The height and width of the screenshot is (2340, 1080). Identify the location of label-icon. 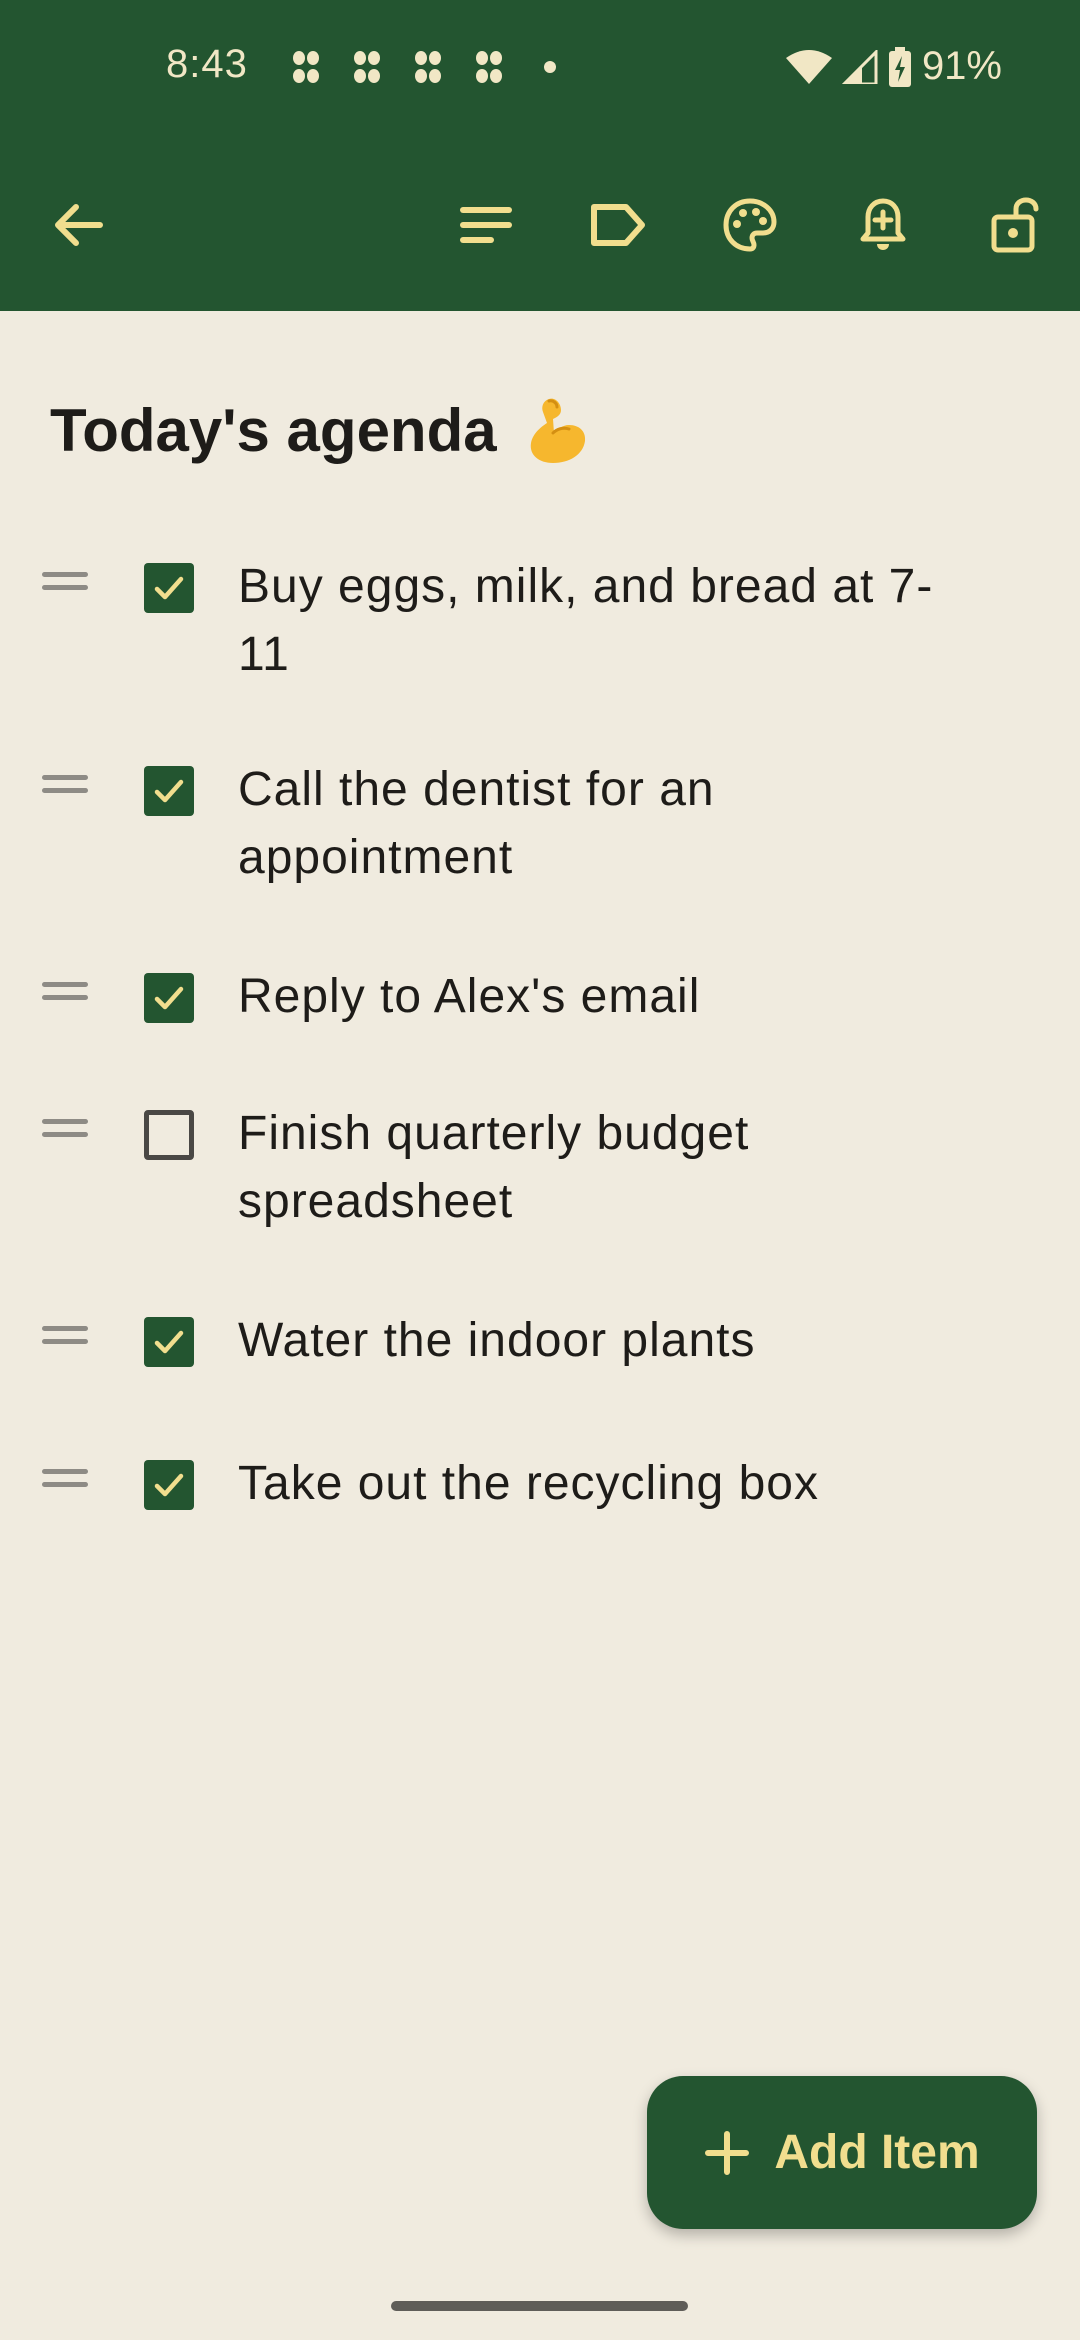
(618, 225).